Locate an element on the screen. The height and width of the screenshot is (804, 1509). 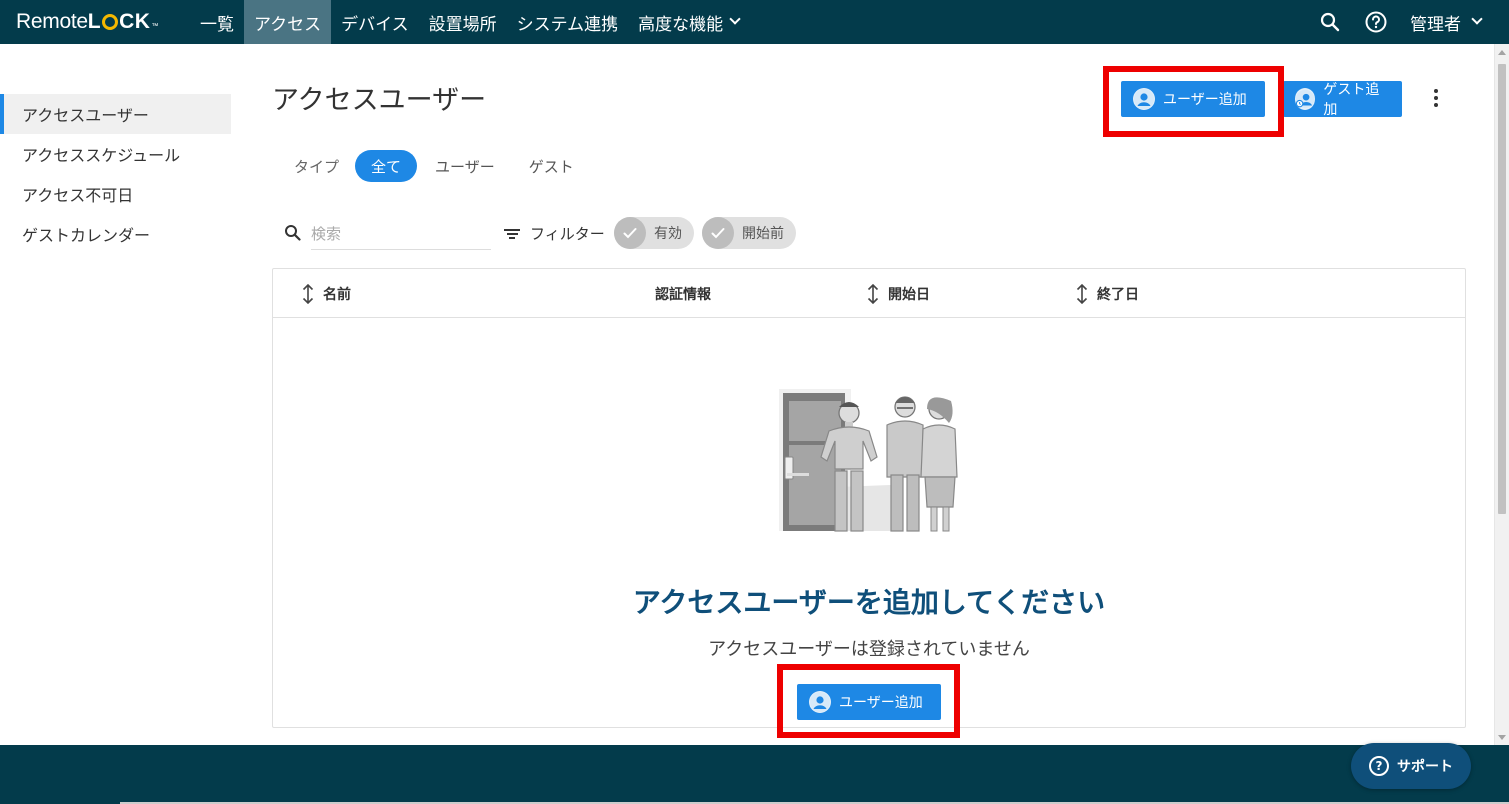
filter-button: フィルター is located at coordinates (554, 233).